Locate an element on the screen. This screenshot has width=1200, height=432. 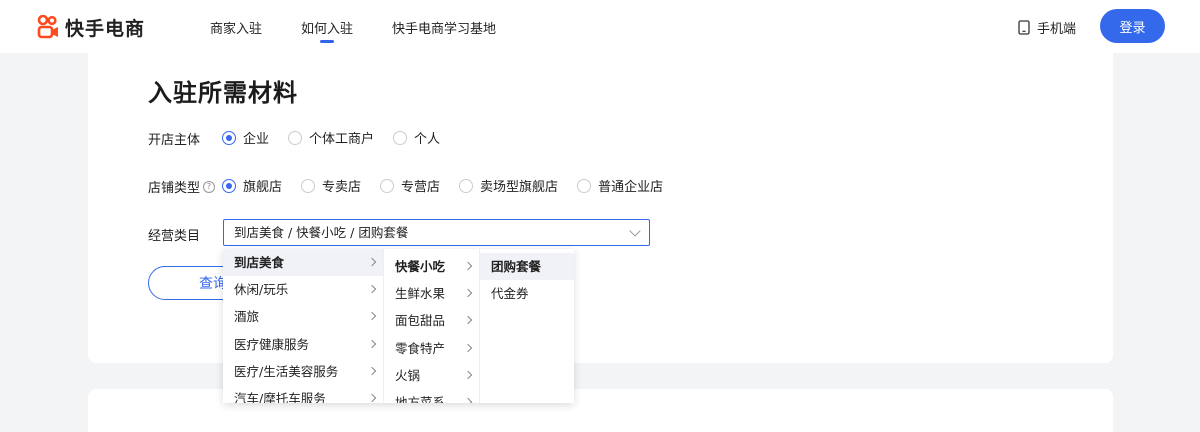
radio-label: 普通企业店 is located at coordinates (631, 187).